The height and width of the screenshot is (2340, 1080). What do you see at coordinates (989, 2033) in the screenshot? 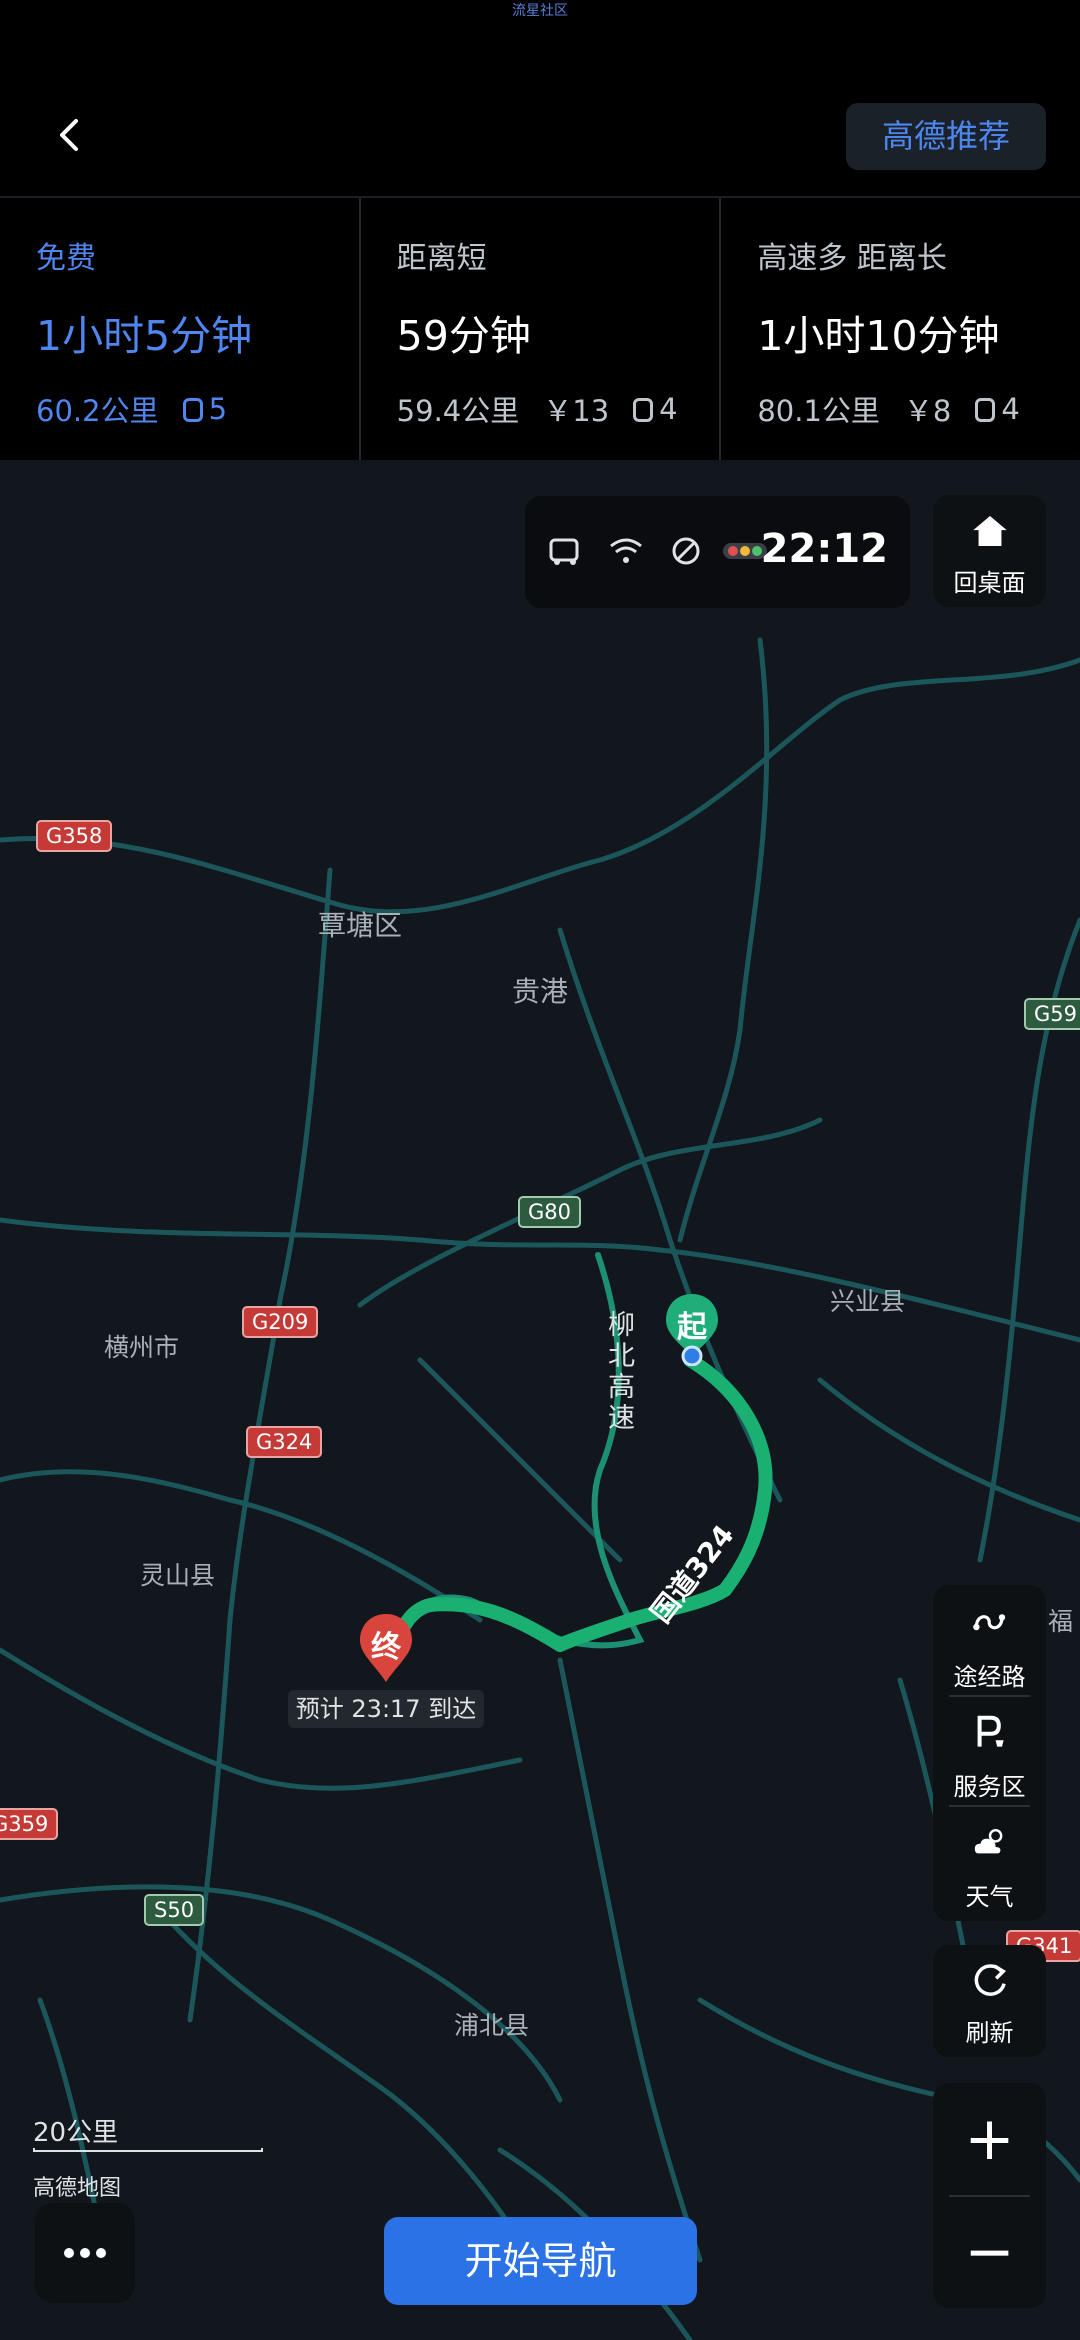
I see `refresh-label: 刷新` at bounding box center [989, 2033].